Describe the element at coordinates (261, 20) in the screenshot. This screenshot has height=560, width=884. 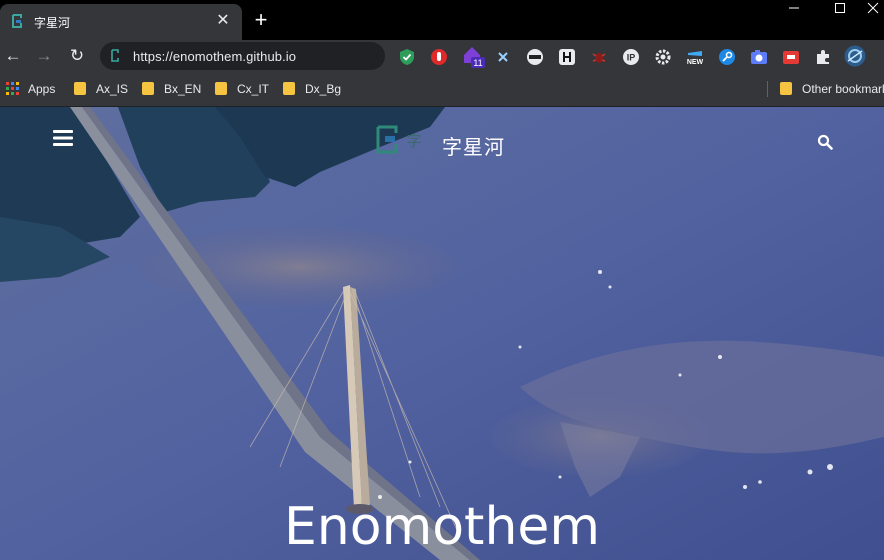
I see `new-tab-button: +` at that location.